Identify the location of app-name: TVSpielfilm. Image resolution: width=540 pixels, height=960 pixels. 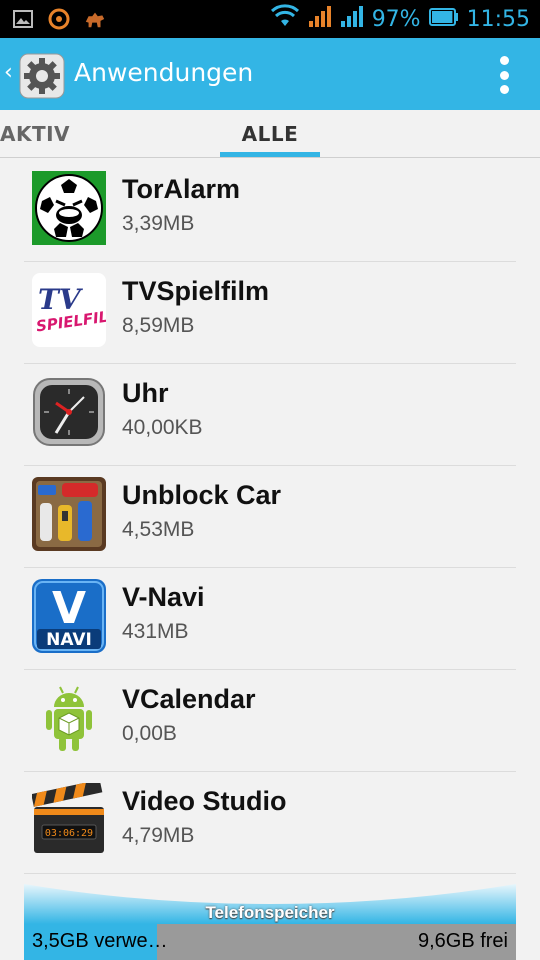
(196, 291).